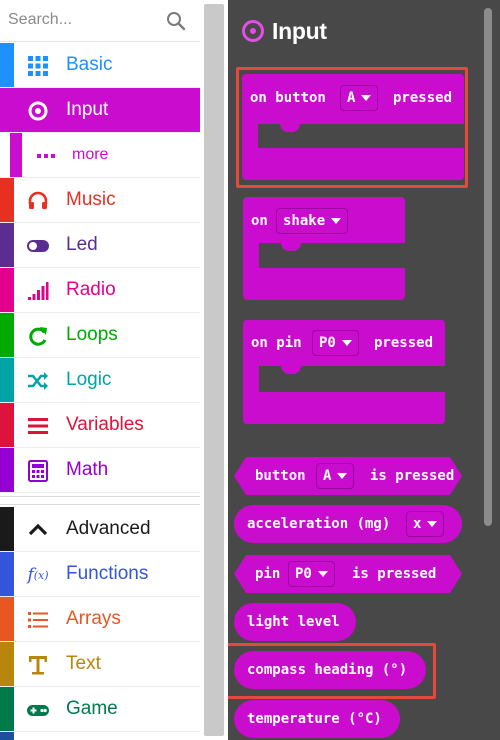  What do you see at coordinates (46, 156) in the screenshot?
I see `dots-icon` at bounding box center [46, 156].